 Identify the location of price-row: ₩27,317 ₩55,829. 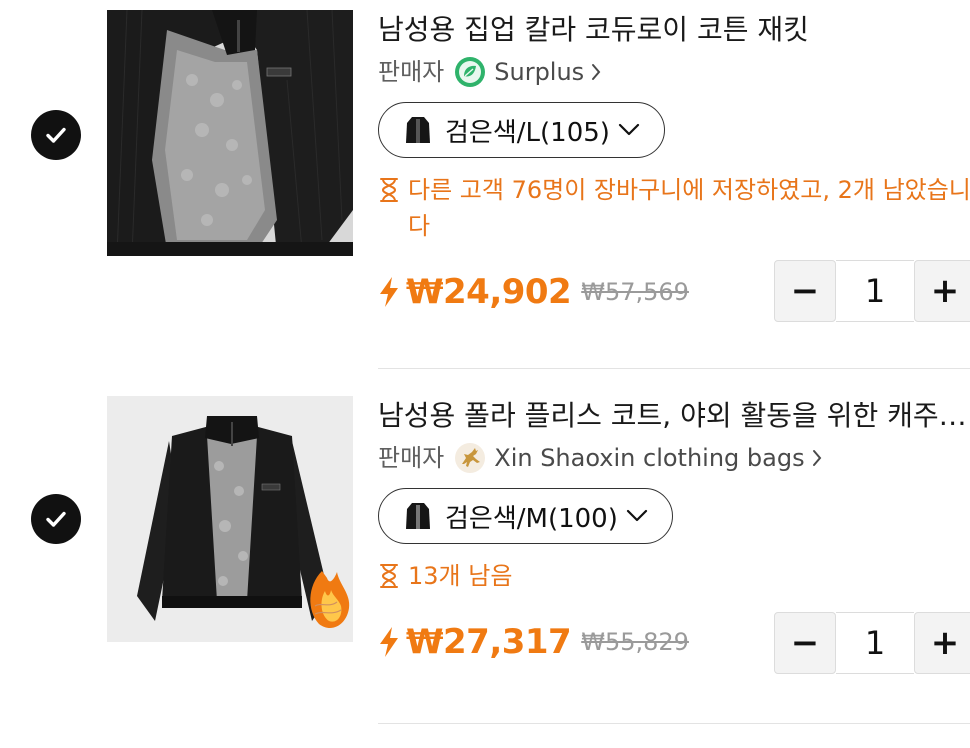
(533, 642).